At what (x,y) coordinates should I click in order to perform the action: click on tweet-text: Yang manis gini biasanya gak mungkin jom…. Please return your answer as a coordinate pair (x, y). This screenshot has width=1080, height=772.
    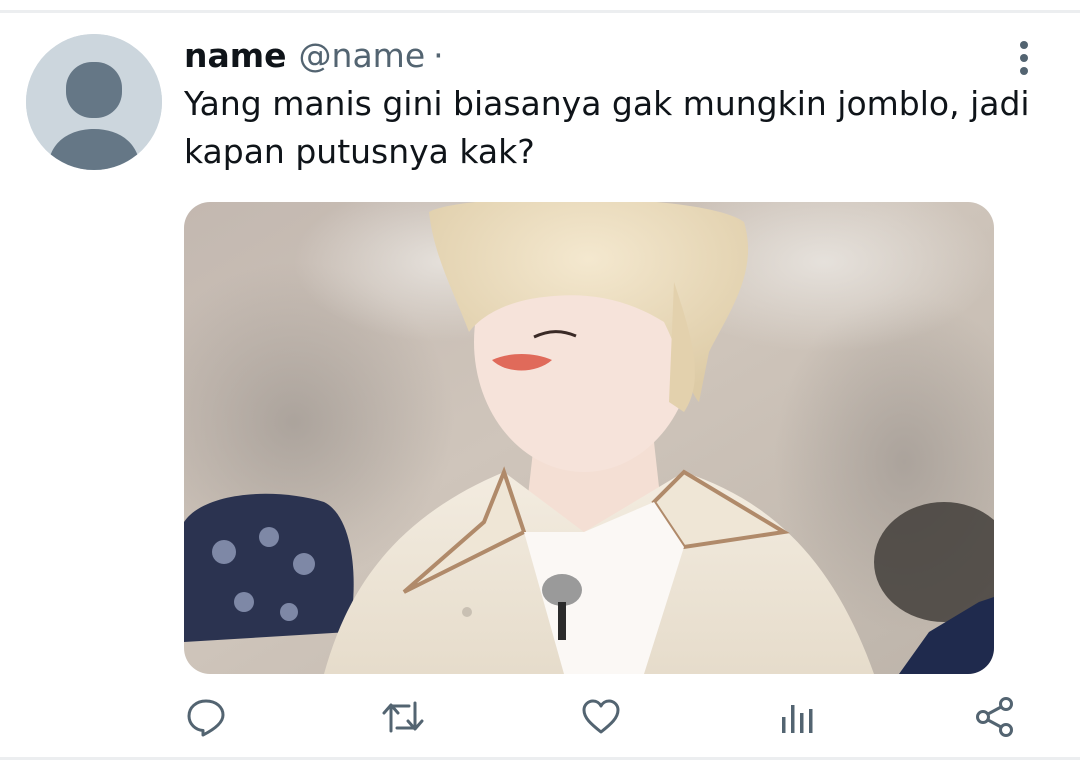
    Looking at the image, I should click on (607, 127).